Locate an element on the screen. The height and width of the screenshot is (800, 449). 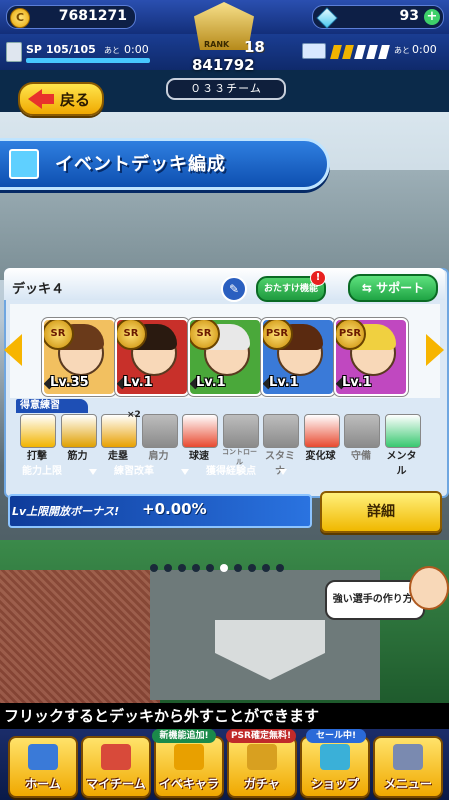
pencil-icon: ✎ is located at coordinates (234, 289).